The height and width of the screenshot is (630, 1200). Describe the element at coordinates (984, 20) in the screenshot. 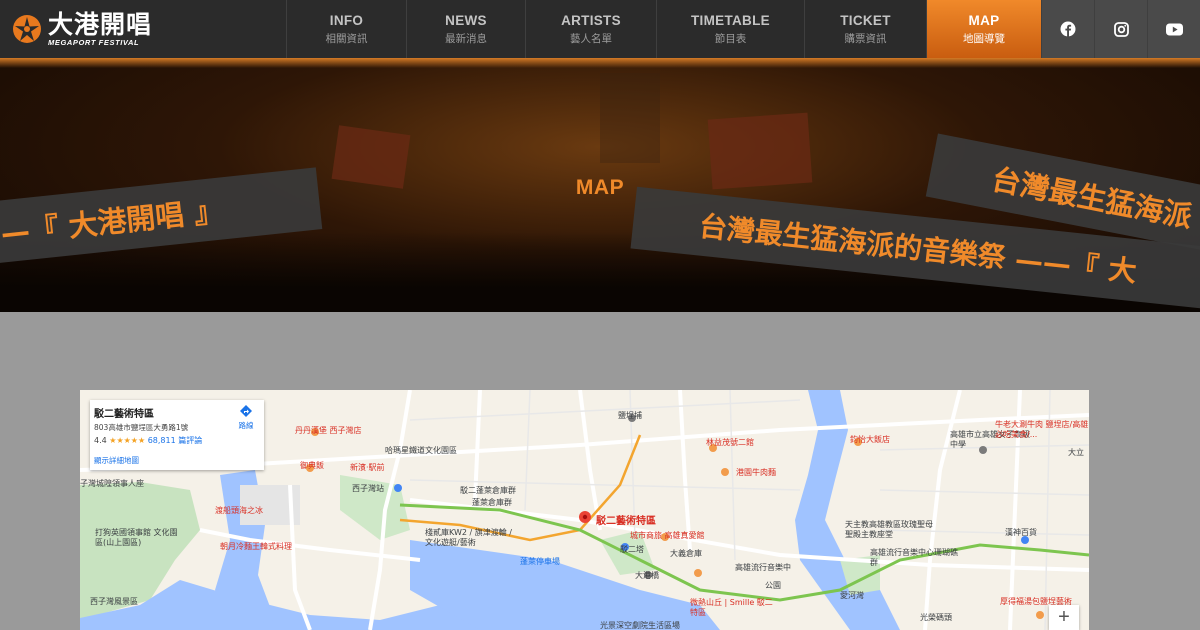

I see `nav-map-label: MAP` at that location.